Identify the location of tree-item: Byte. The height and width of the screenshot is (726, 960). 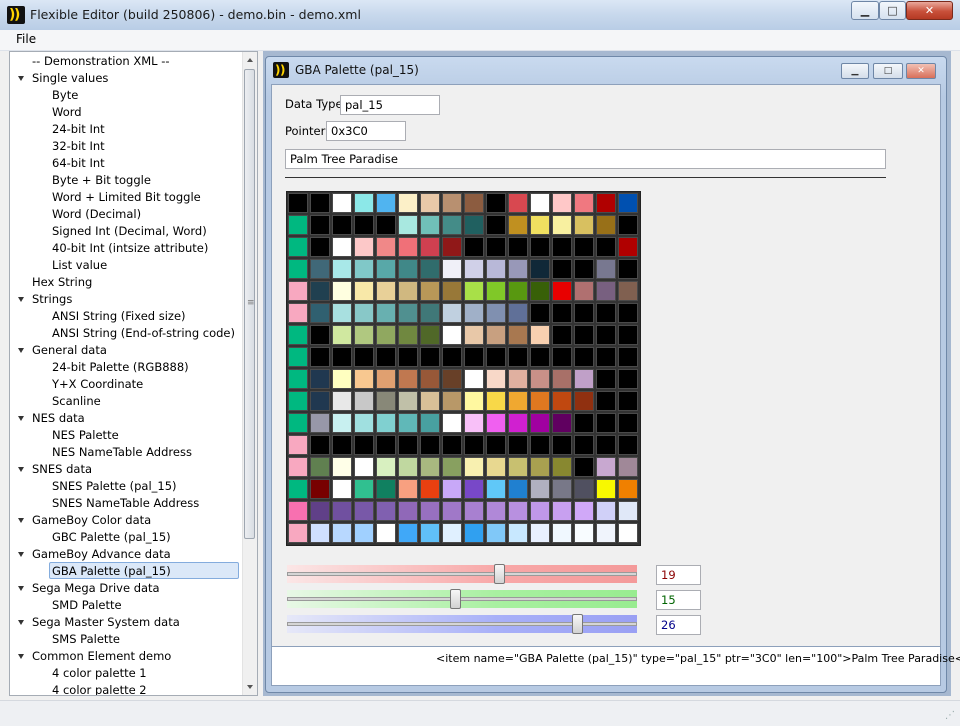
(65, 95).